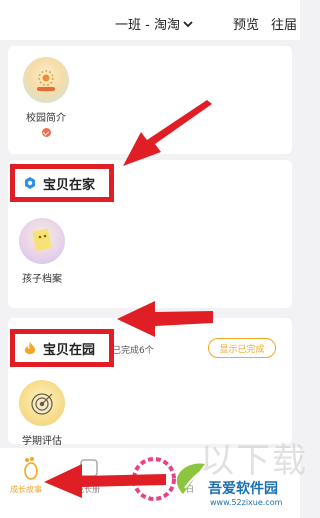  I want to click on watermark-url: www.52zixue.com, so click(246, 502).